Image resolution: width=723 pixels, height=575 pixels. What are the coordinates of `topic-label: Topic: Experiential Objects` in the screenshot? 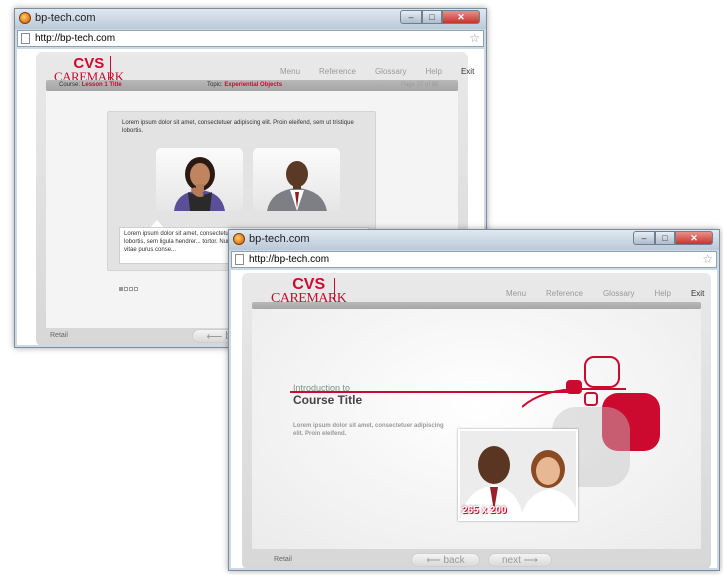 It's located at (245, 85).